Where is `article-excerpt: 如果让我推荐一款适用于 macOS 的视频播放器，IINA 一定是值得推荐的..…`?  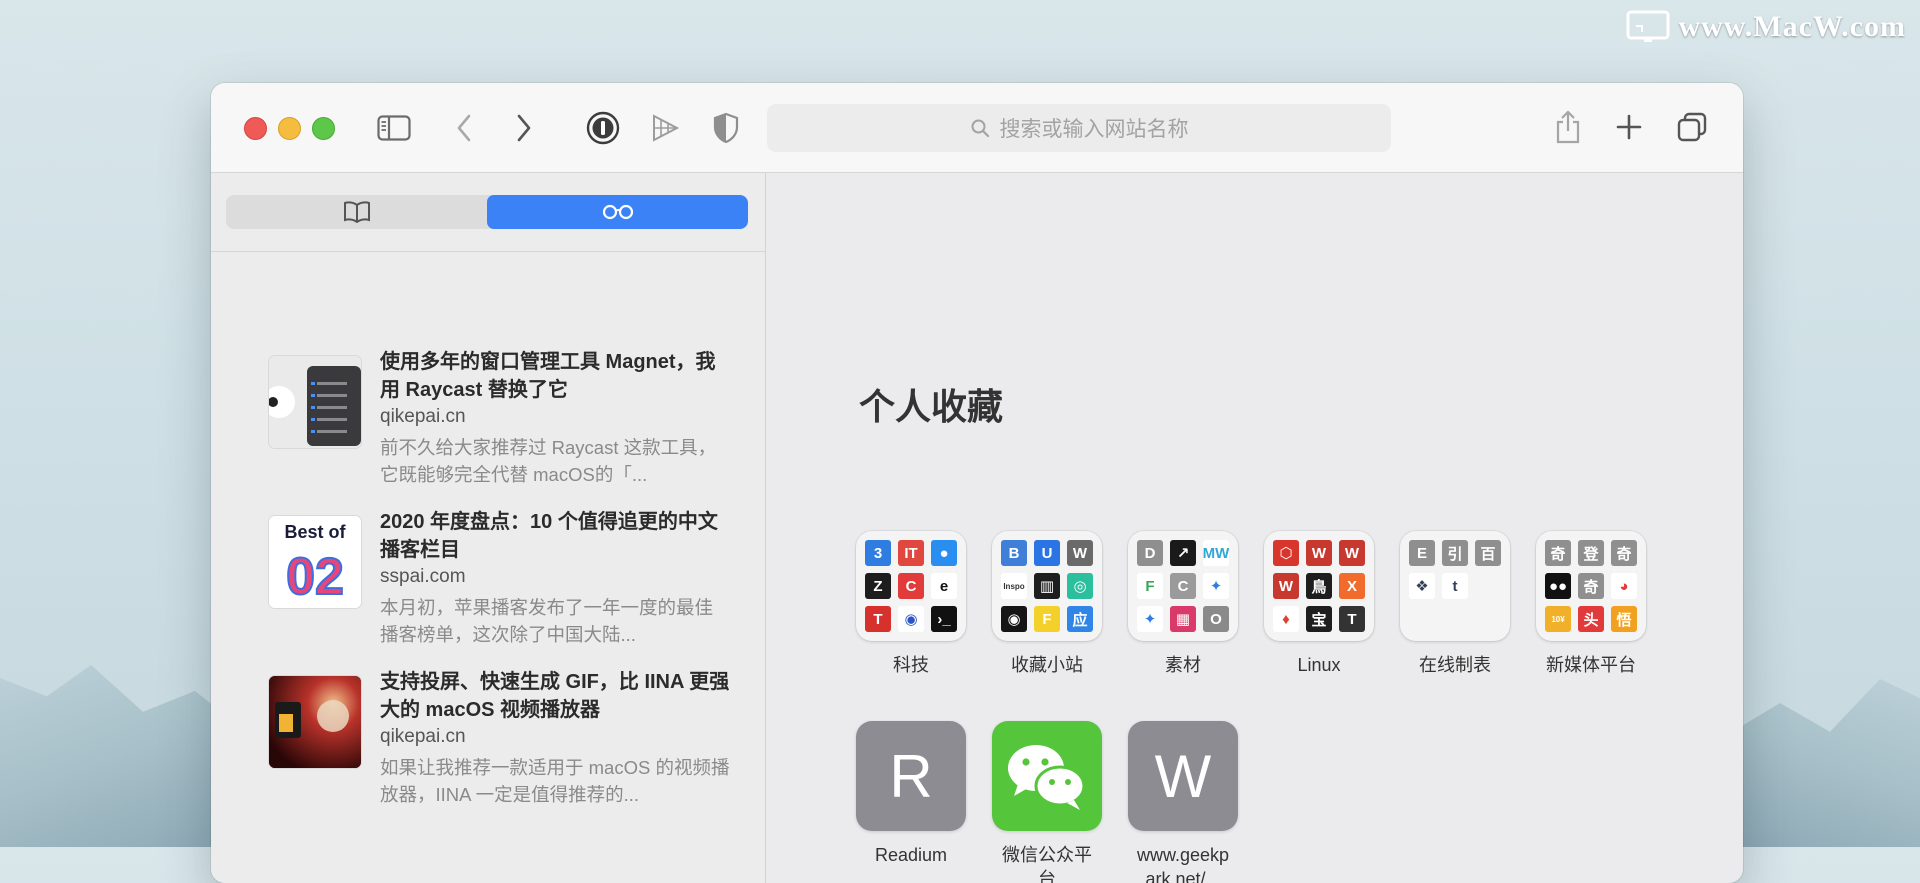 article-excerpt: 如果让我推荐一款适用于 macOS 的视频播放器，IINA 一定是值得推荐的..… is located at coordinates (555, 781).